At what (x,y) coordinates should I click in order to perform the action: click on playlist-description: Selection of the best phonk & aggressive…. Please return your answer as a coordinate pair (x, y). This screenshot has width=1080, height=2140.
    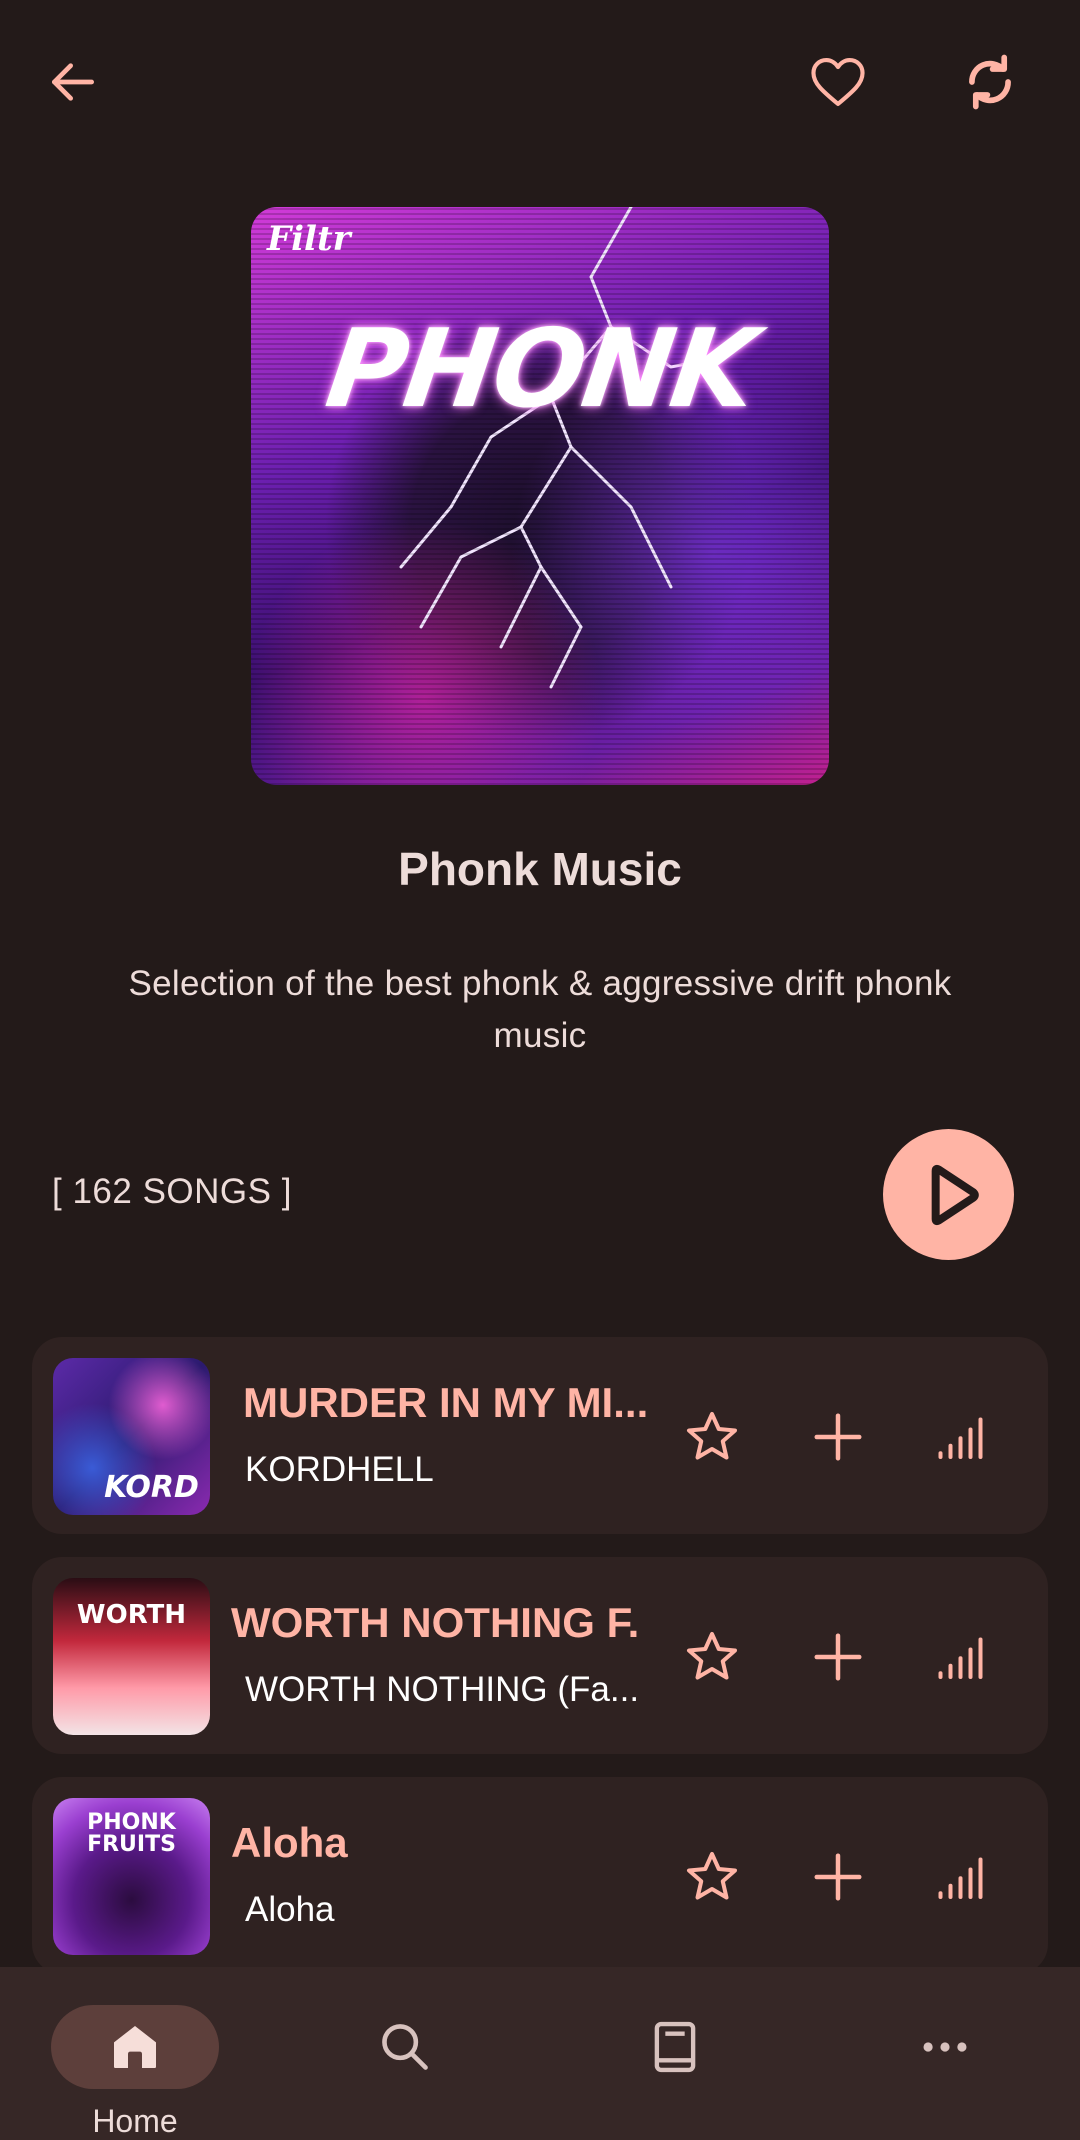
    Looking at the image, I should click on (540, 1009).